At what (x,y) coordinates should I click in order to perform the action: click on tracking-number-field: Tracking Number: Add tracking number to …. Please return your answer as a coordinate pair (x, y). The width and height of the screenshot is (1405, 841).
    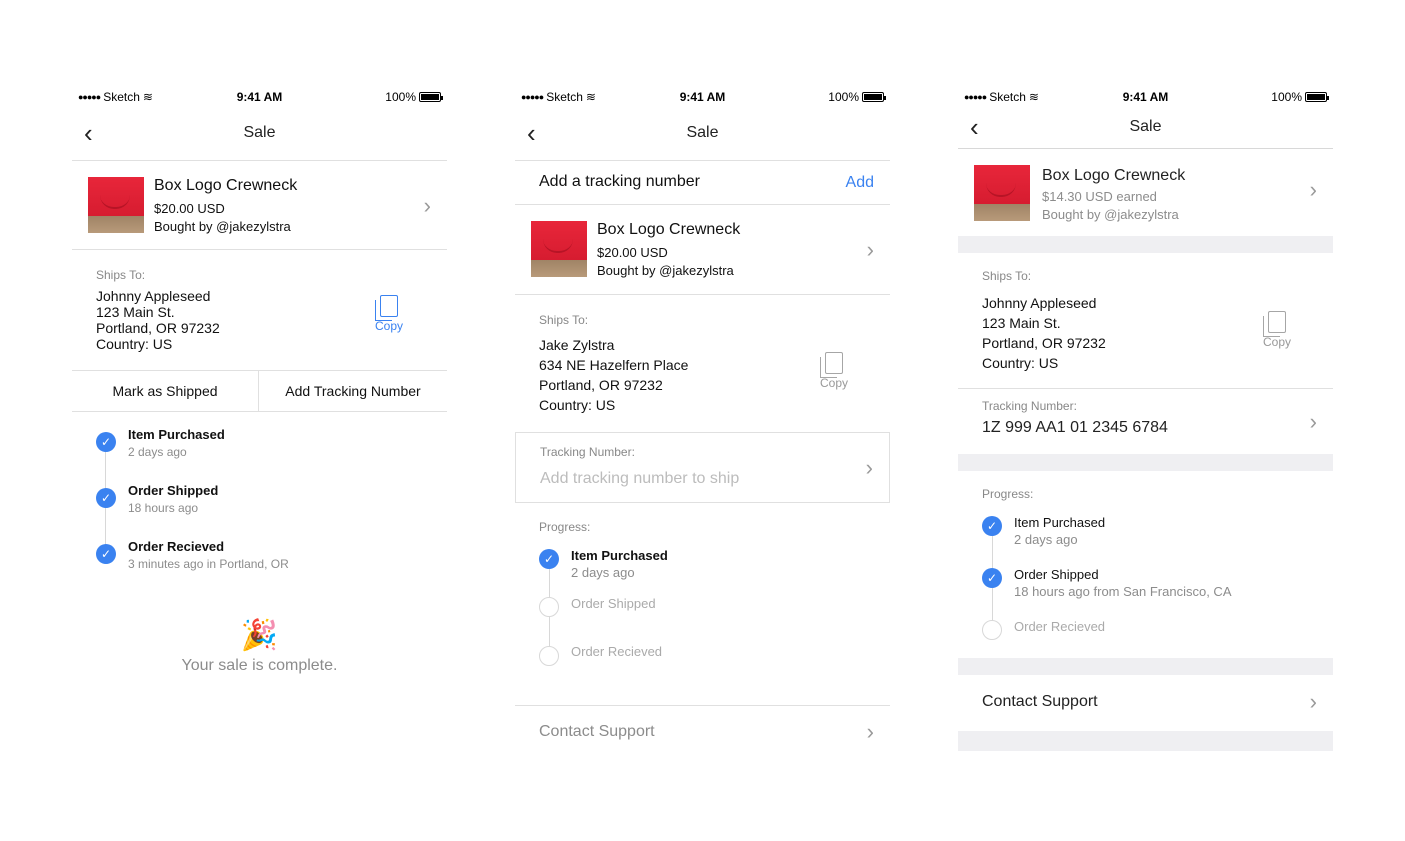
    Looking at the image, I should click on (702, 467).